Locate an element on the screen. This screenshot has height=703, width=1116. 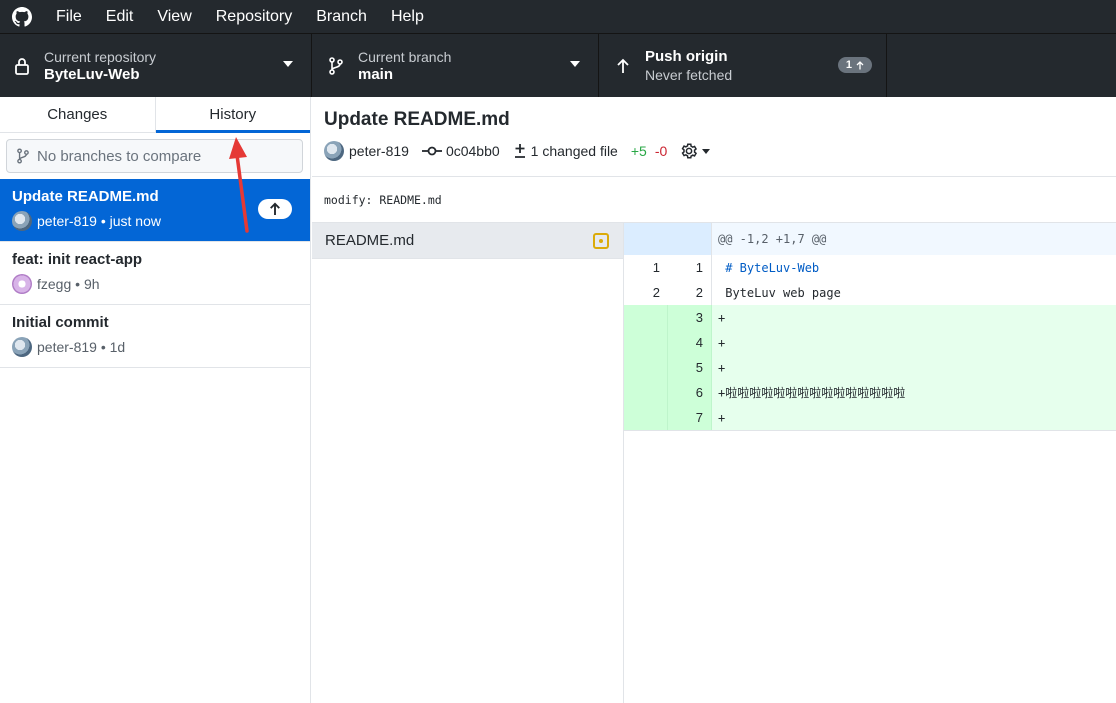
diff-line: 2 2 ByteLuv web page is located at coordinates (870, 292).